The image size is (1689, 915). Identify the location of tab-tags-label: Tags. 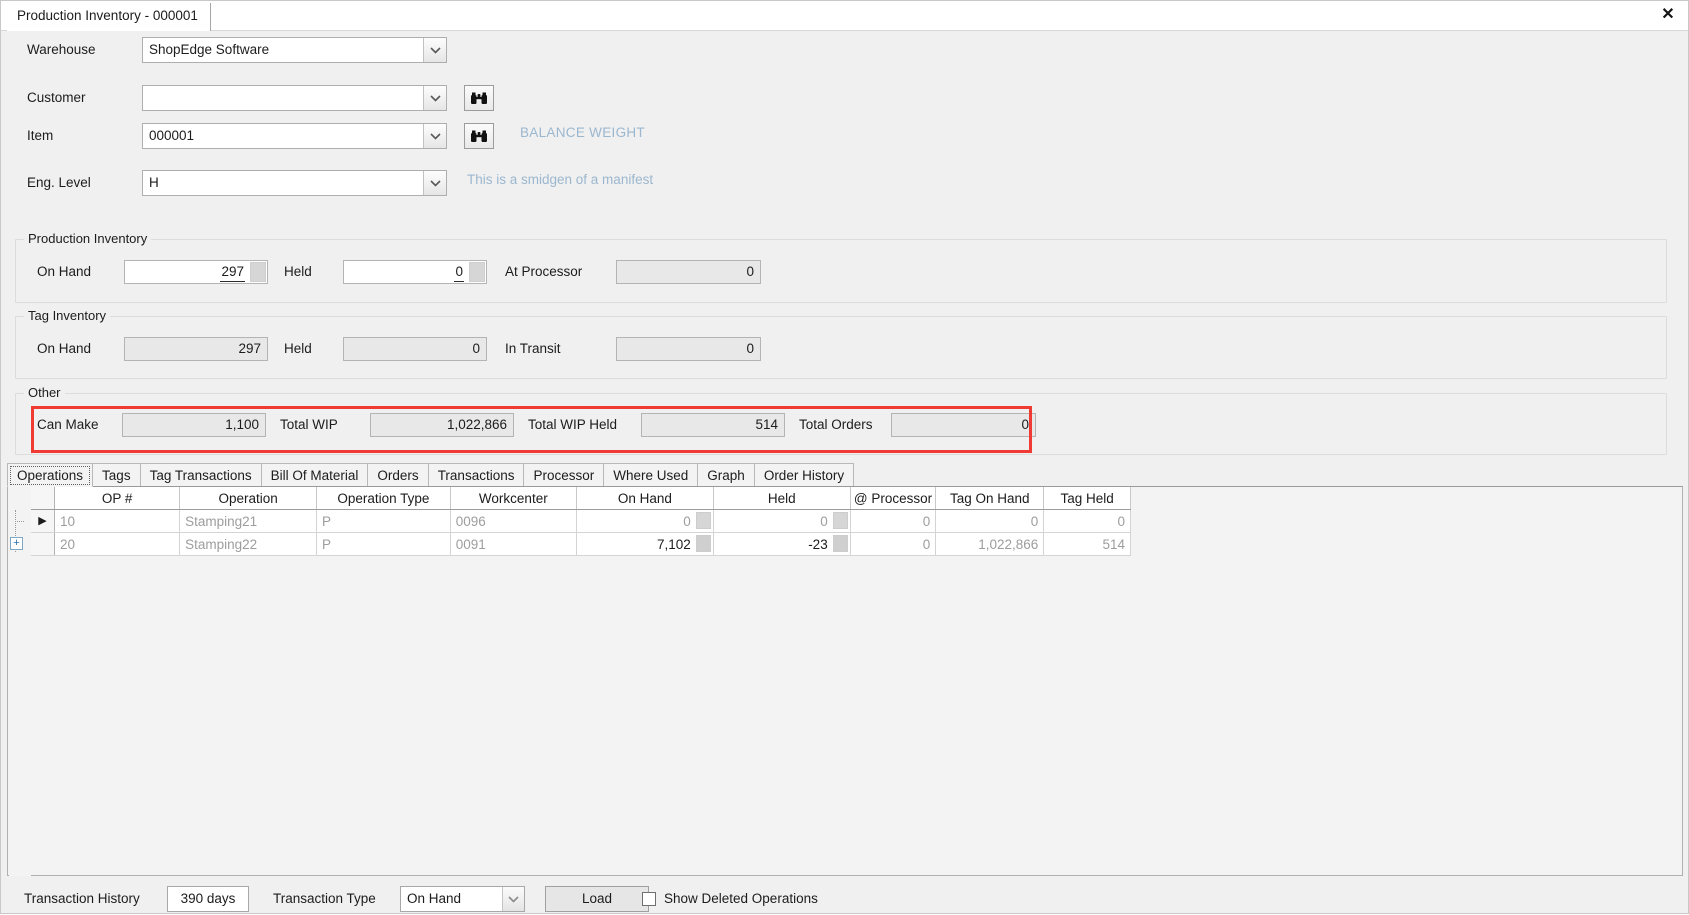
(116, 475).